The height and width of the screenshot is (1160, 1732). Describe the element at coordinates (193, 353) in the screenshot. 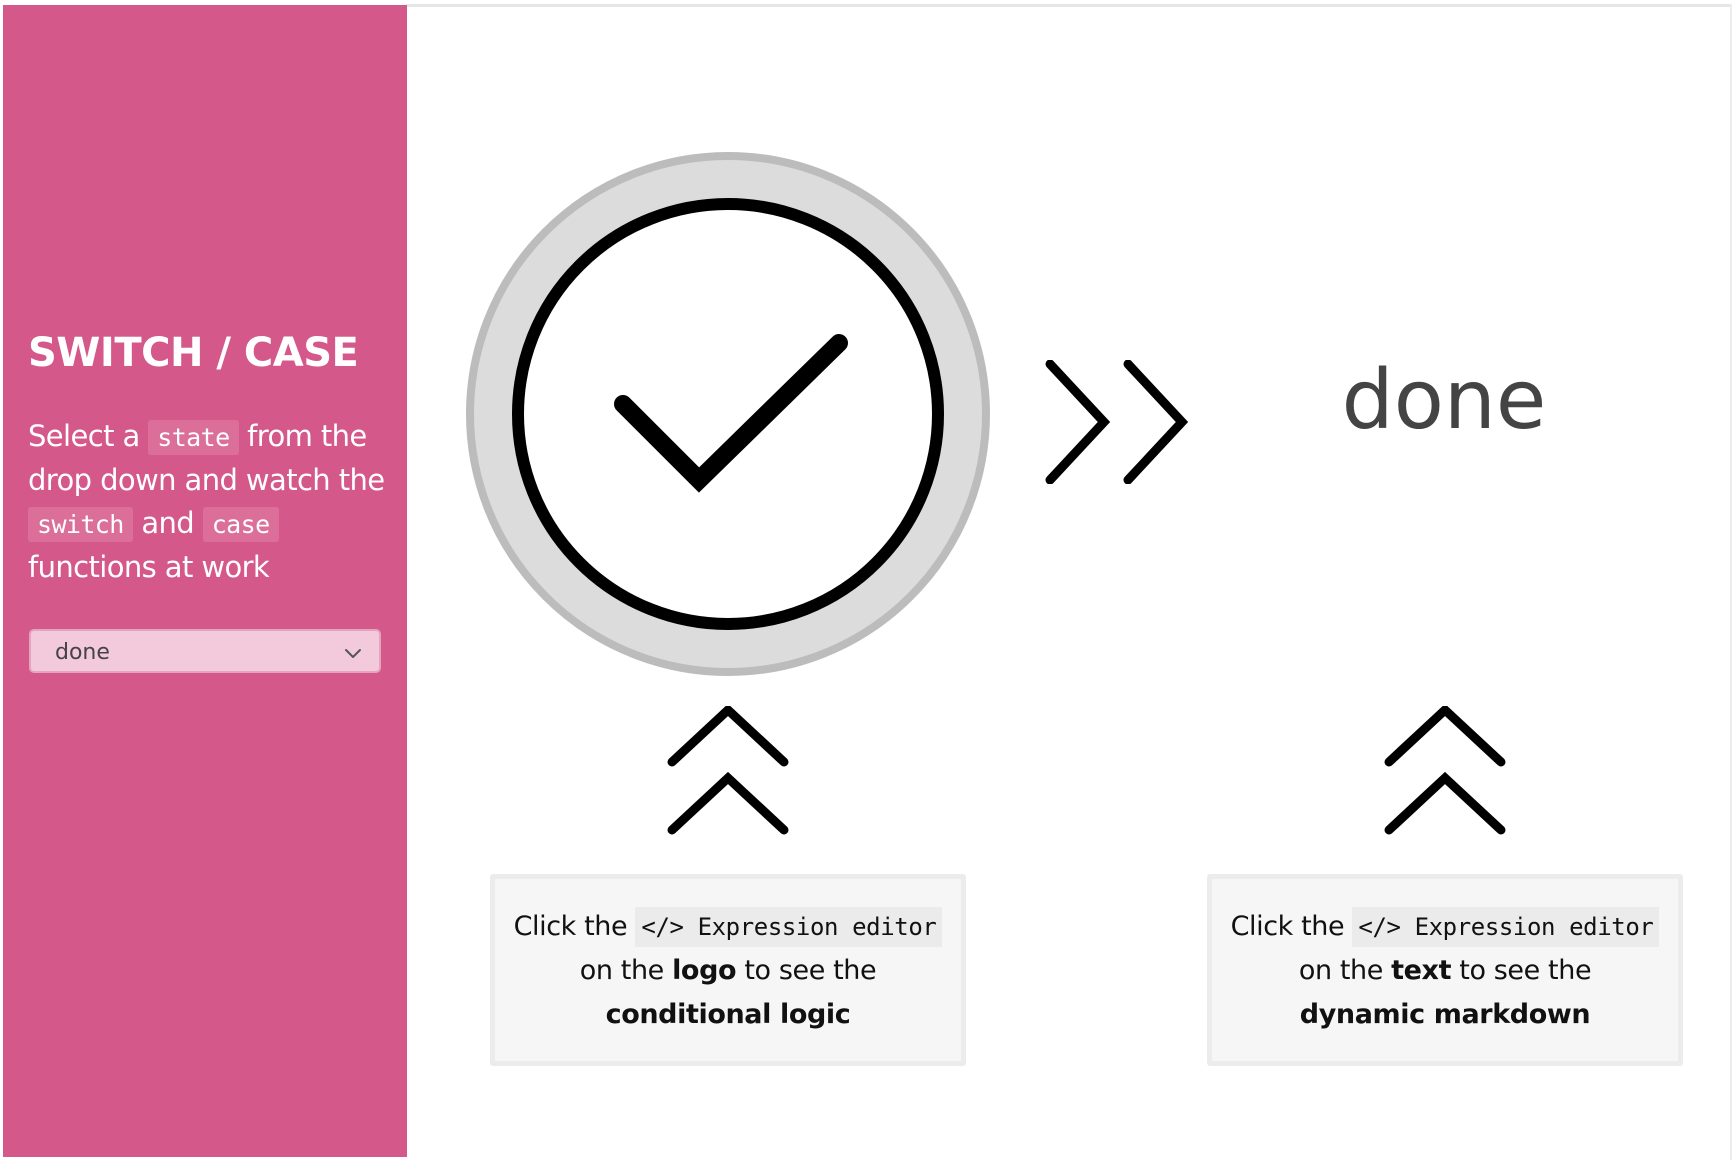

I see `sidebar-title: SWITCH / CASE` at that location.